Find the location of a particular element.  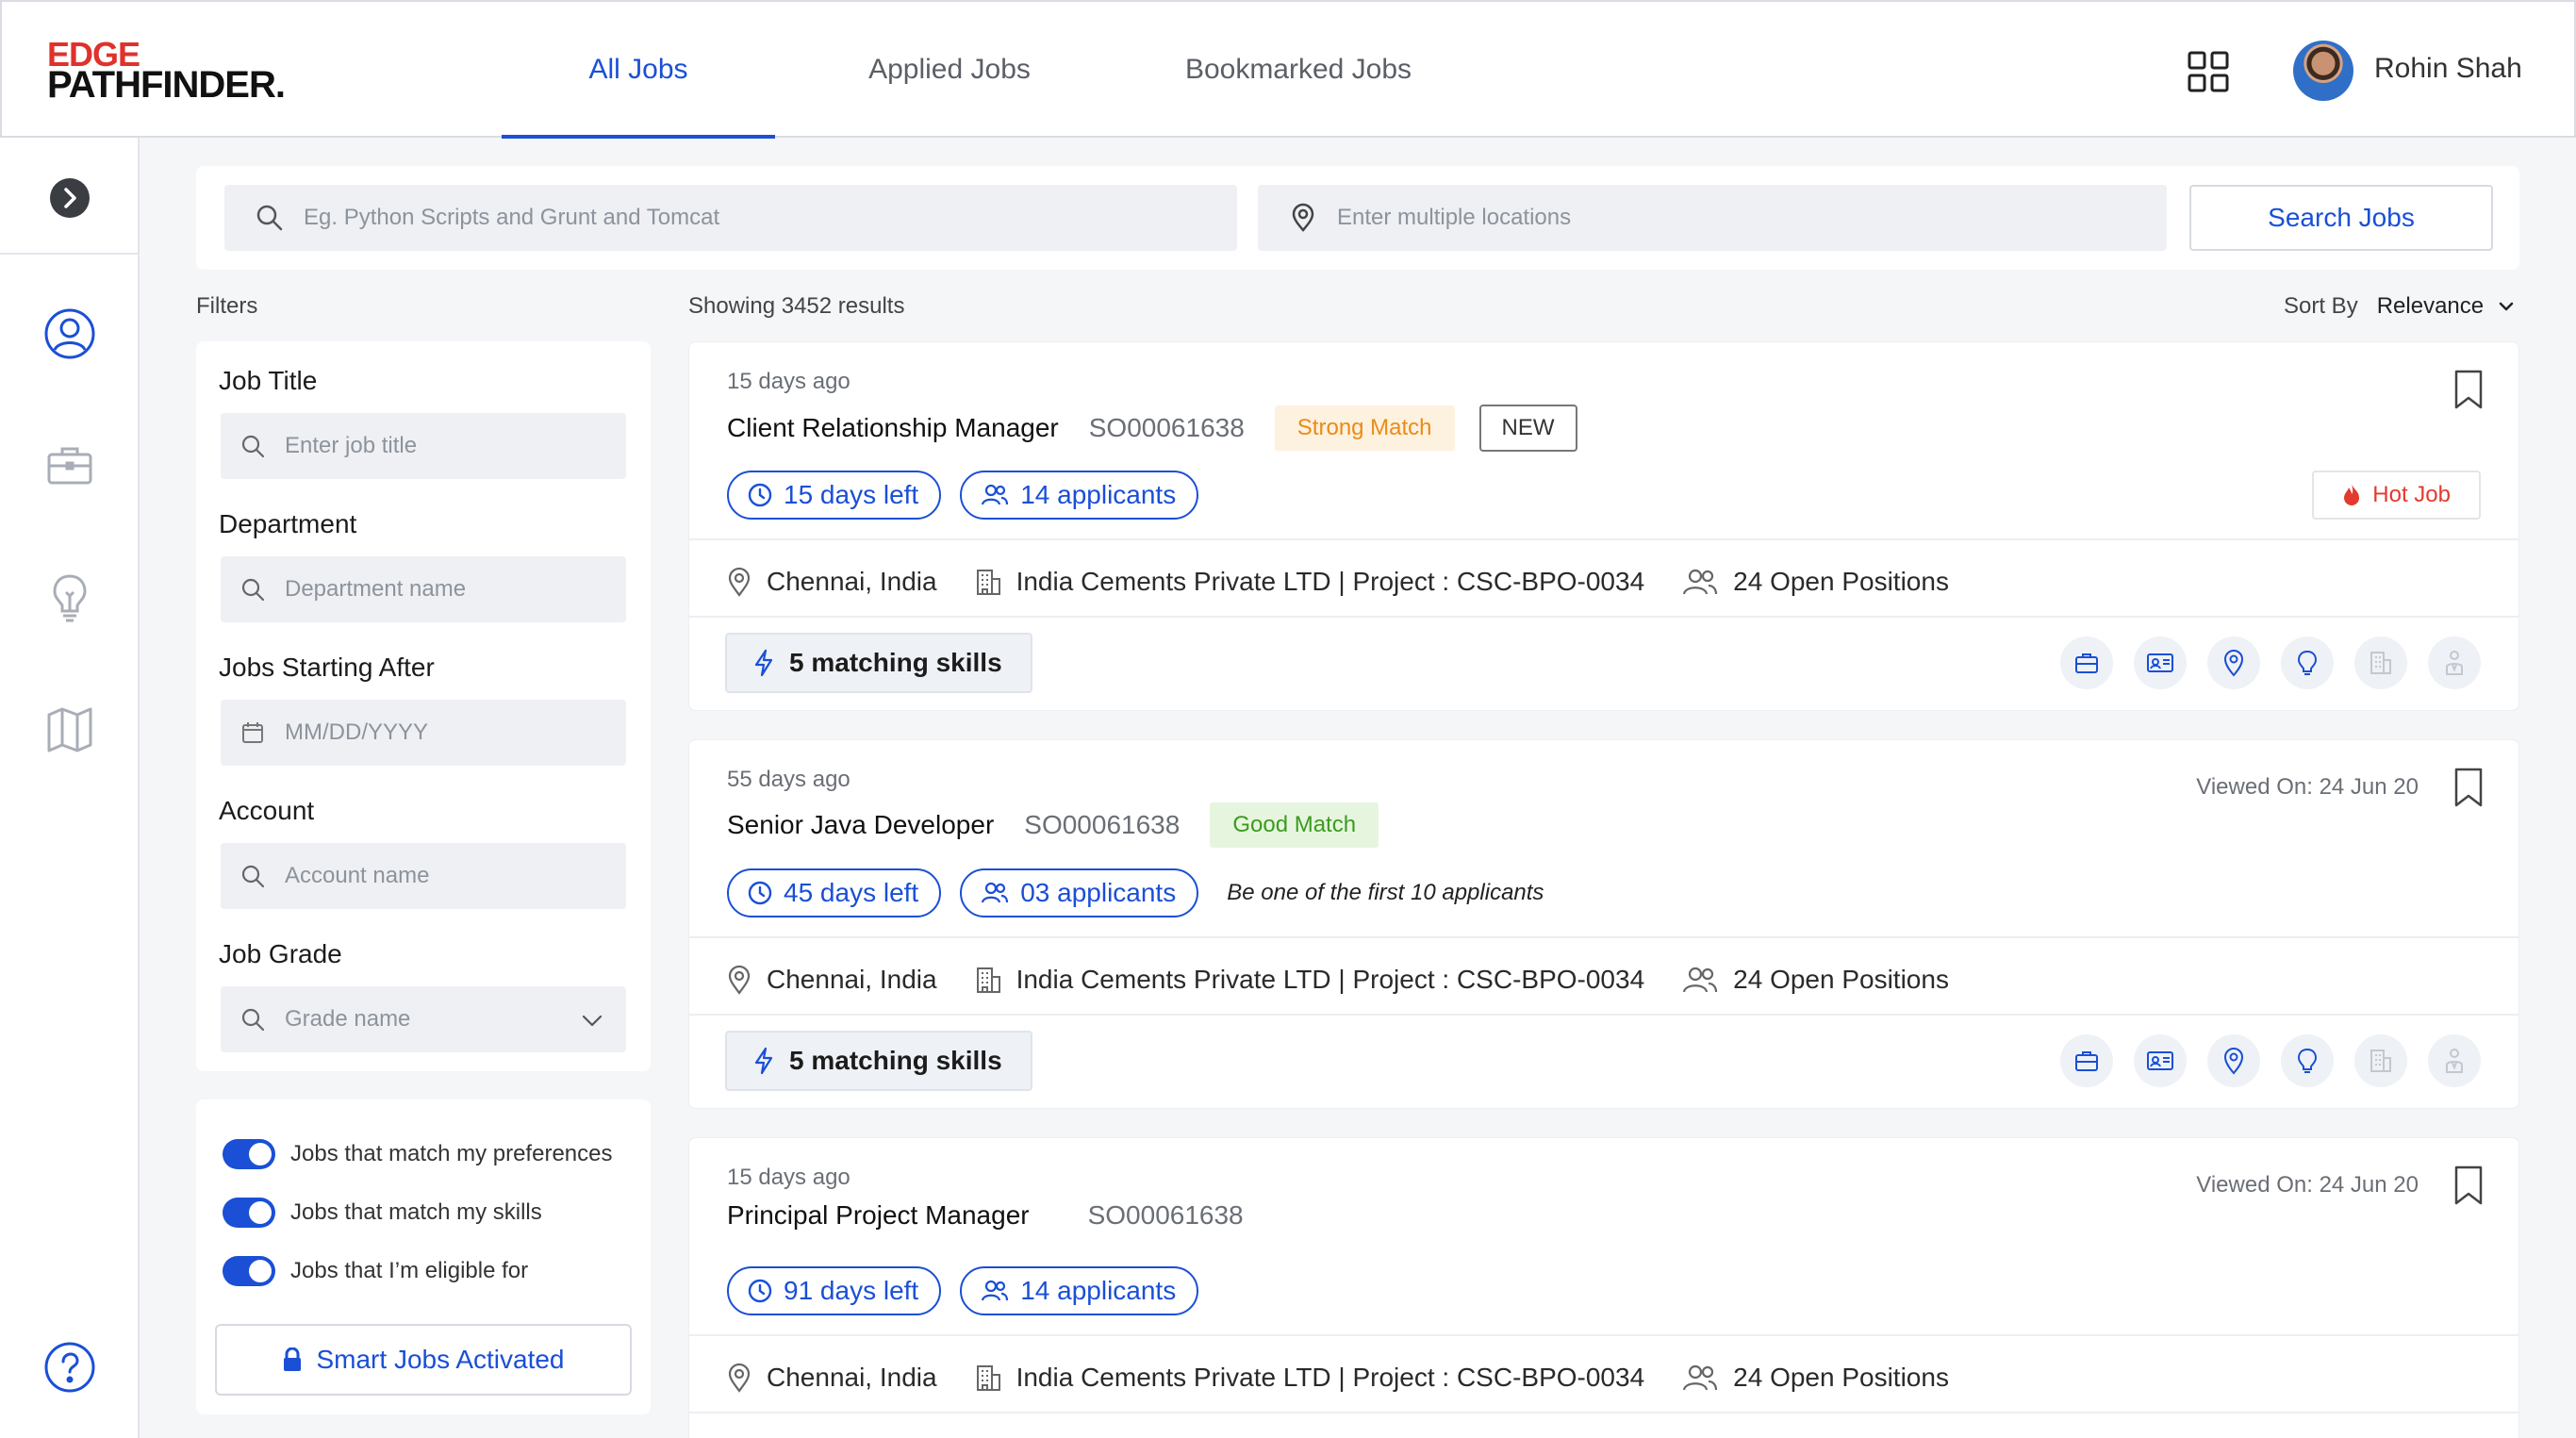

main-tabs: All Jobs Applied Jobs Bookmarked Jobs is located at coordinates (987, 71).